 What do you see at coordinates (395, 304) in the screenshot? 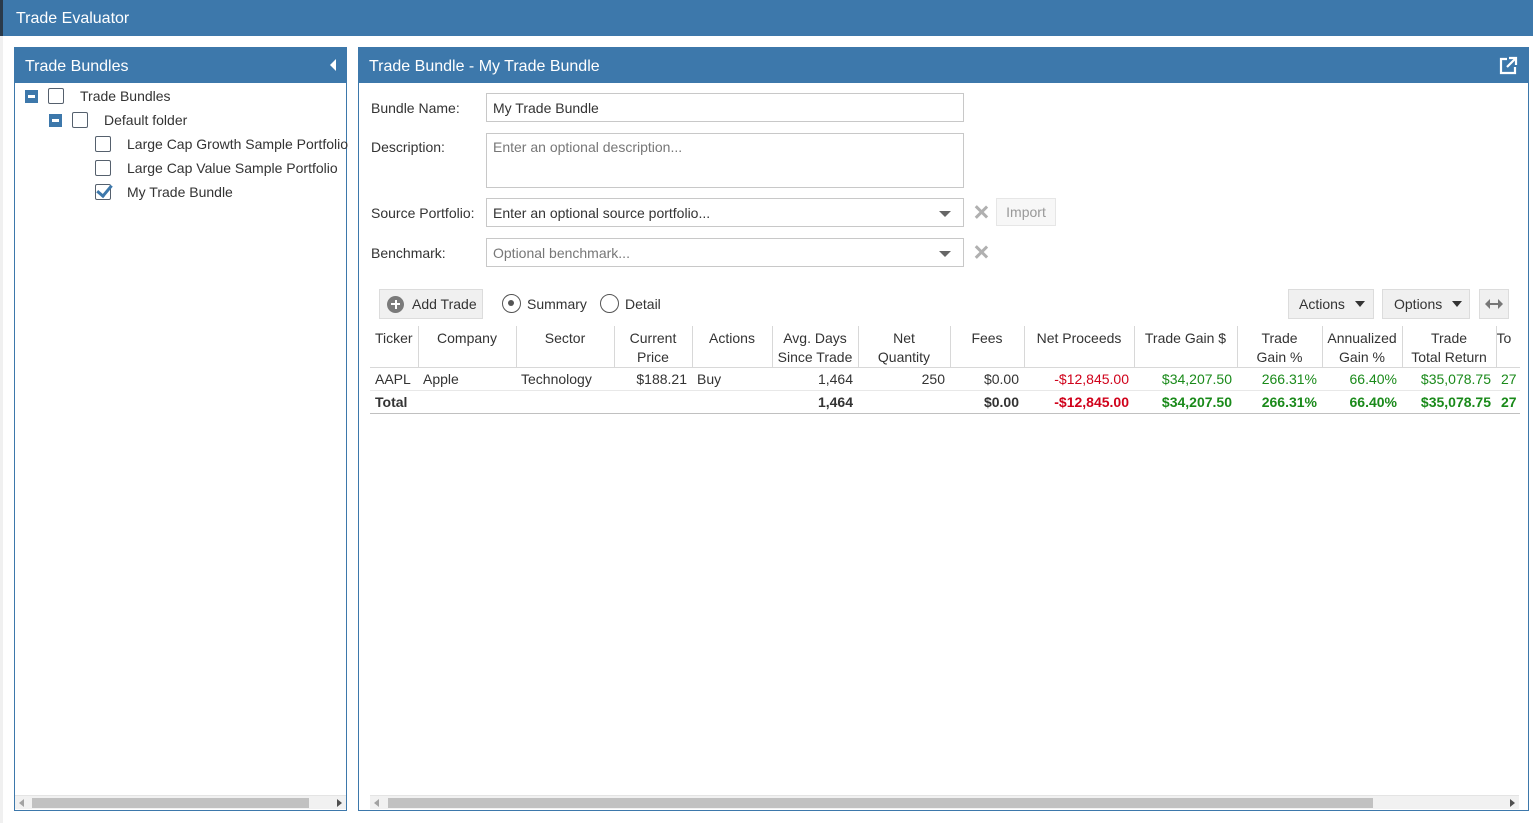
I see `plus-circle-icon` at bounding box center [395, 304].